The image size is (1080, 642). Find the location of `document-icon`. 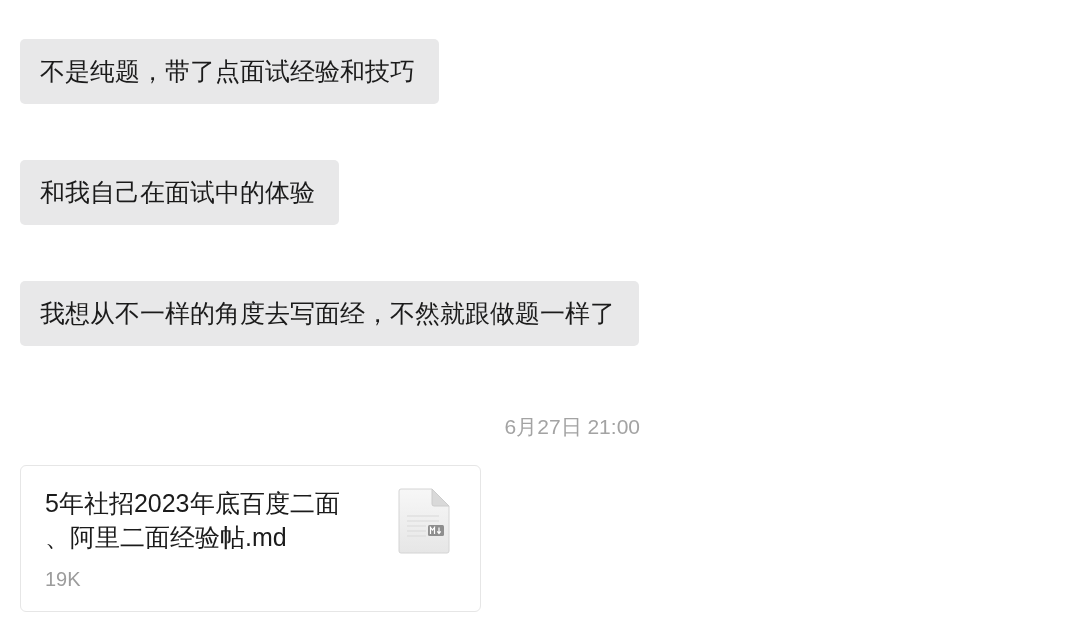

document-icon is located at coordinates (424, 521).